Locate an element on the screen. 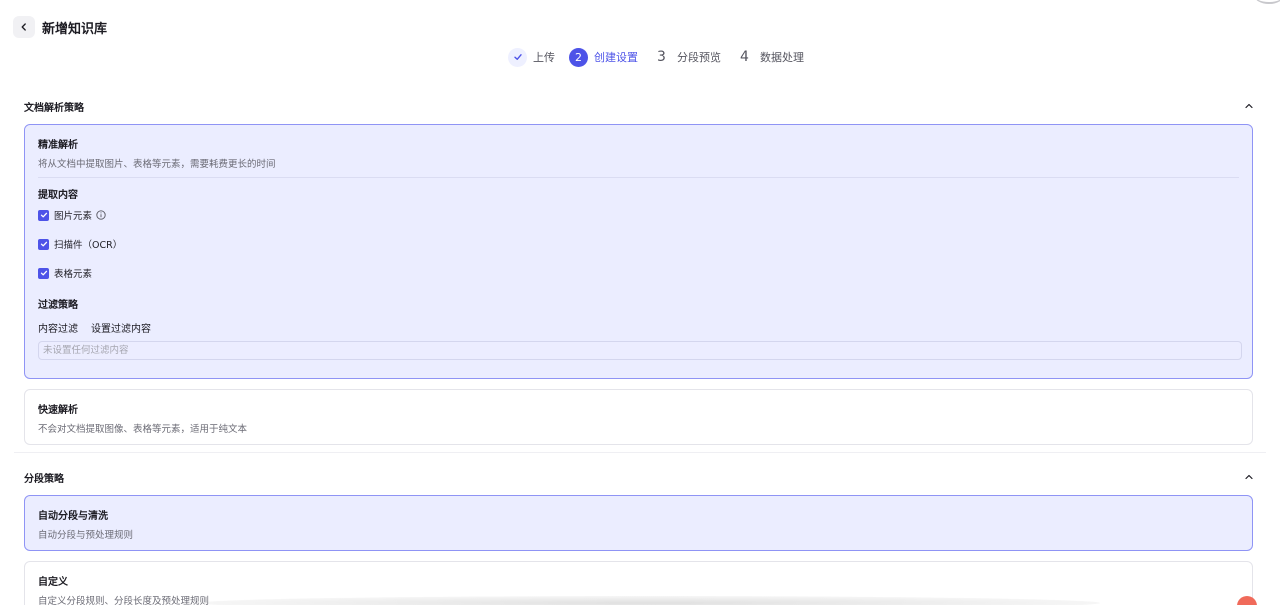 The height and width of the screenshot is (605, 1280). option-table-elements: 表格元素 is located at coordinates (65, 273).